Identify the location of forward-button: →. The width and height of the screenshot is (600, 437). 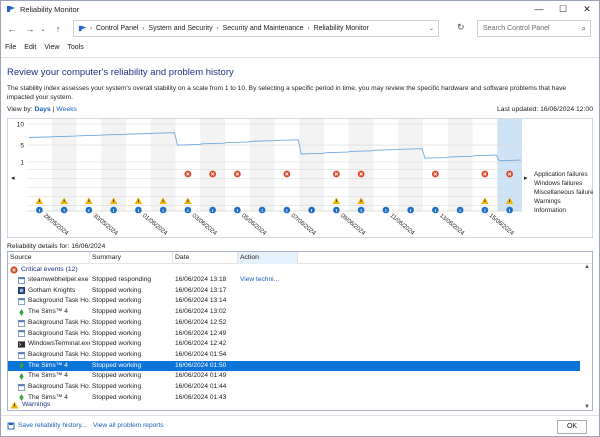
(30, 29).